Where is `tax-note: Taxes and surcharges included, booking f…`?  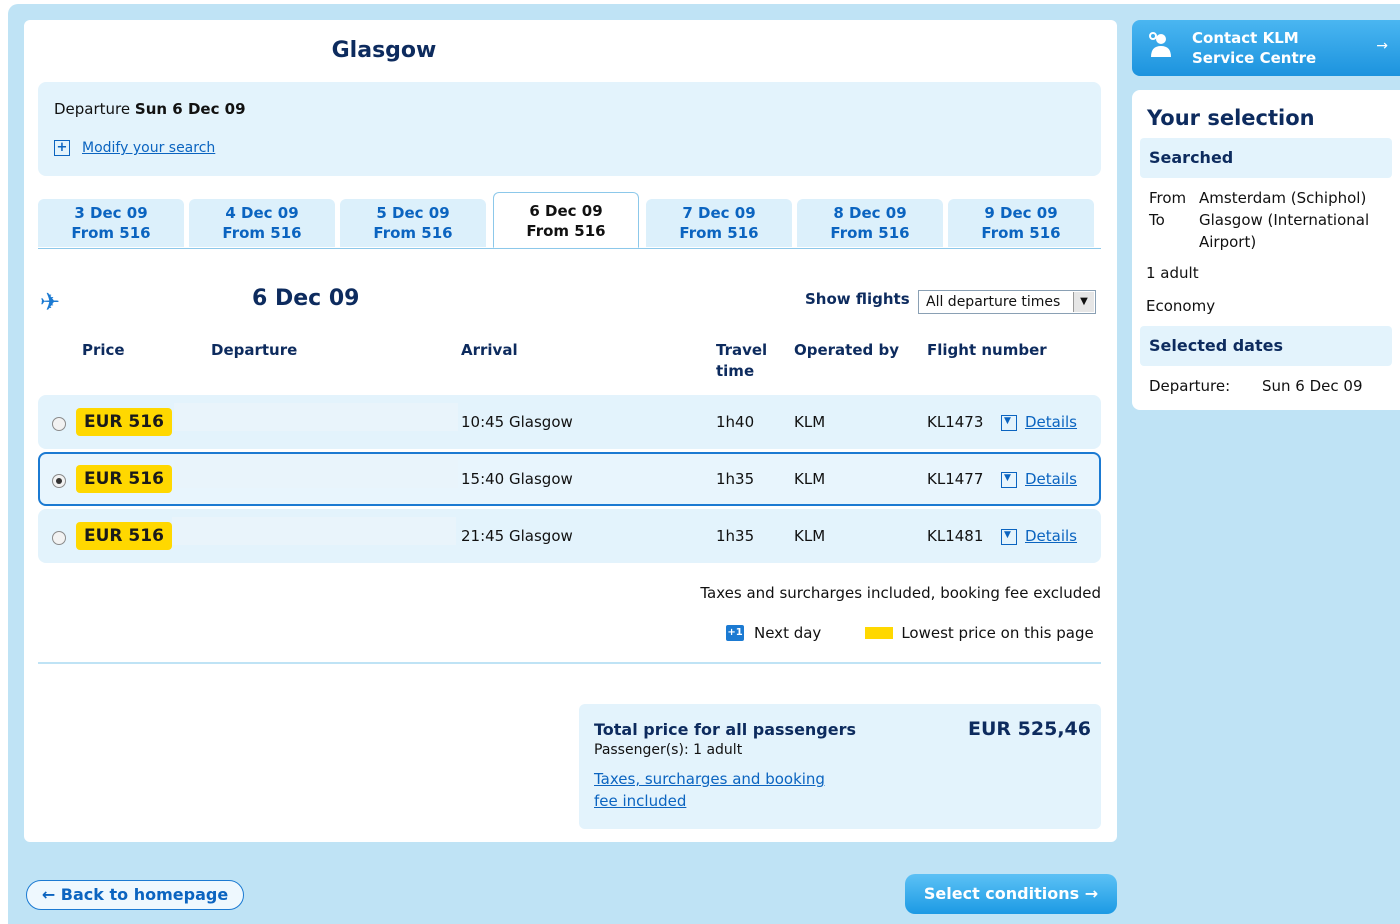
tax-note: Taxes and surcharges included, booking f… is located at coordinates (900, 593).